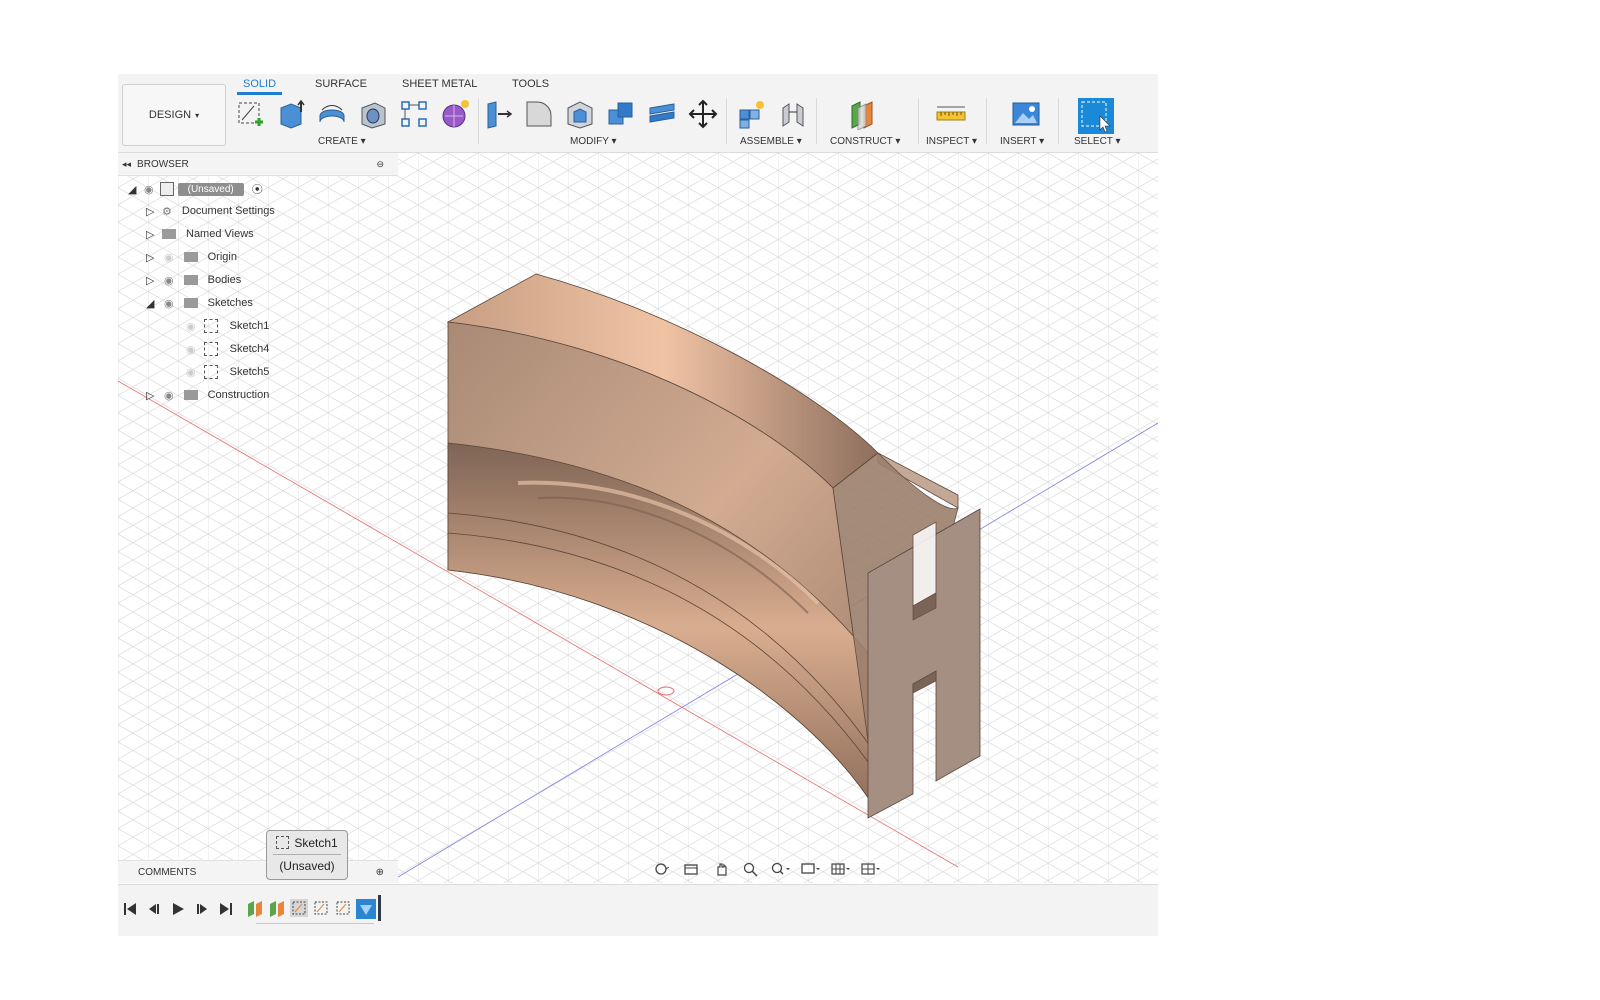  I want to click on insert-menu: INSERT ▾, so click(1022, 141).